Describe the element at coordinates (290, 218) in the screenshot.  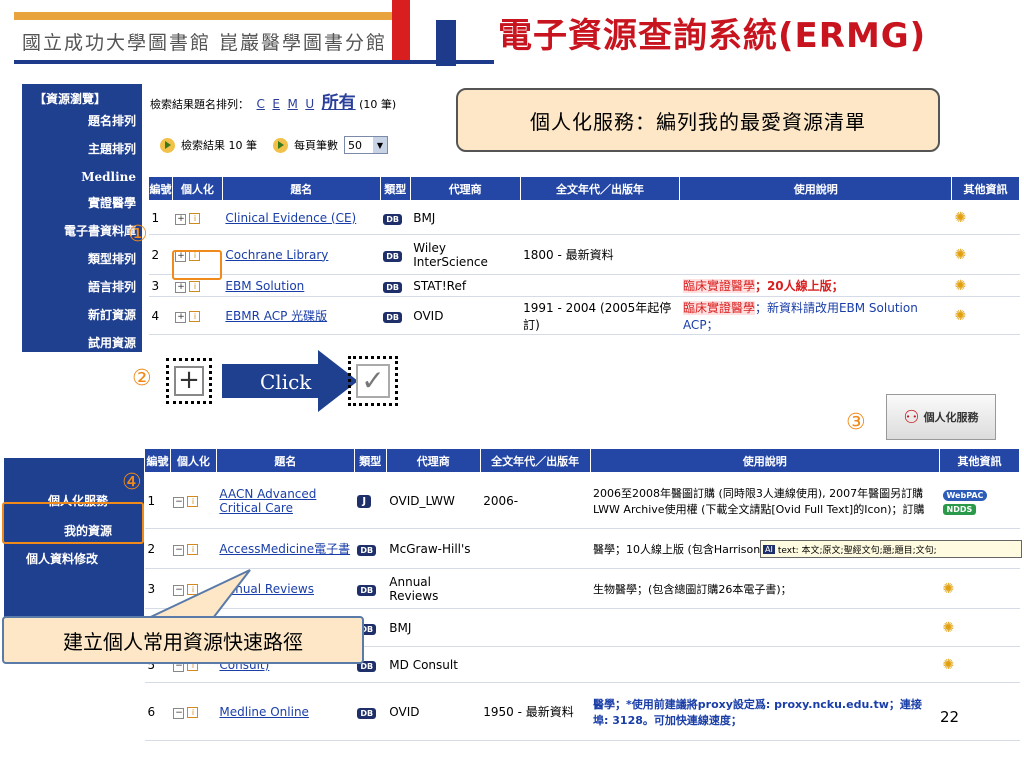
I see `resource-link: Clinical Evidence (CE)` at that location.